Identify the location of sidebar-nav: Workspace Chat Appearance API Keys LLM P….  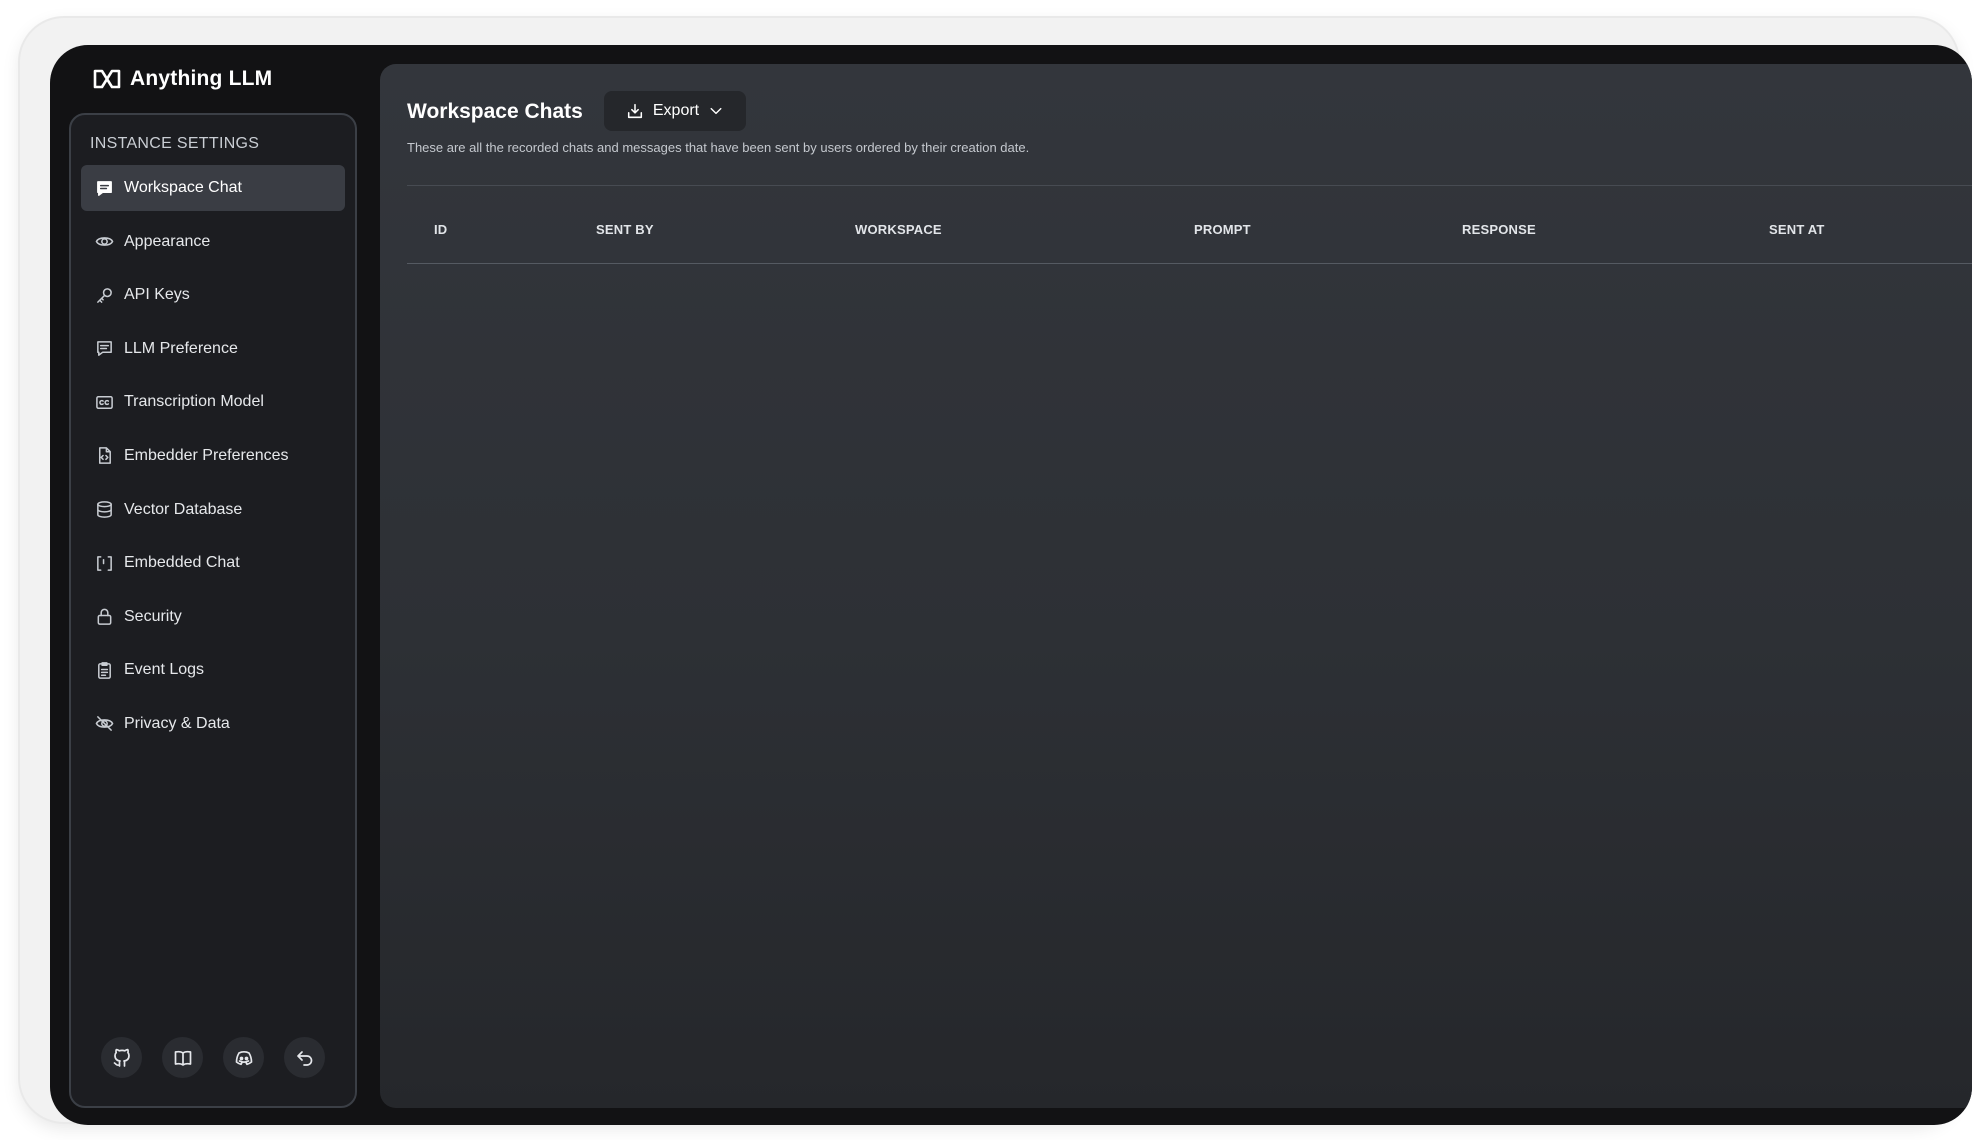
(213, 460).